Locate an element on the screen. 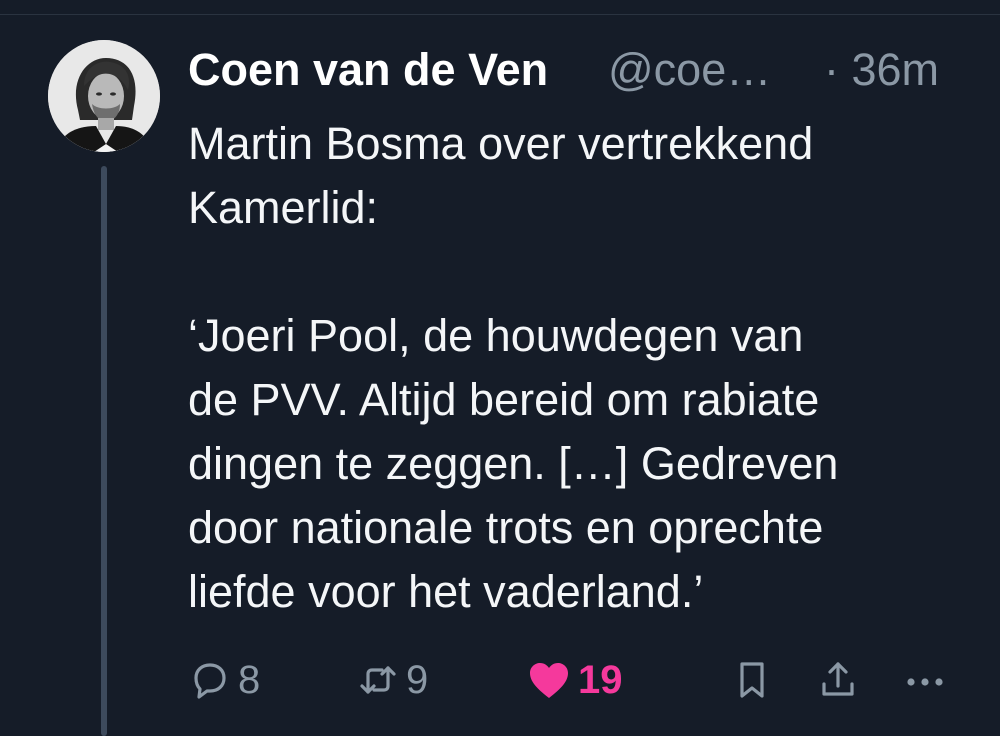 The height and width of the screenshot is (736, 1000). reply-icon is located at coordinates (210, 680).